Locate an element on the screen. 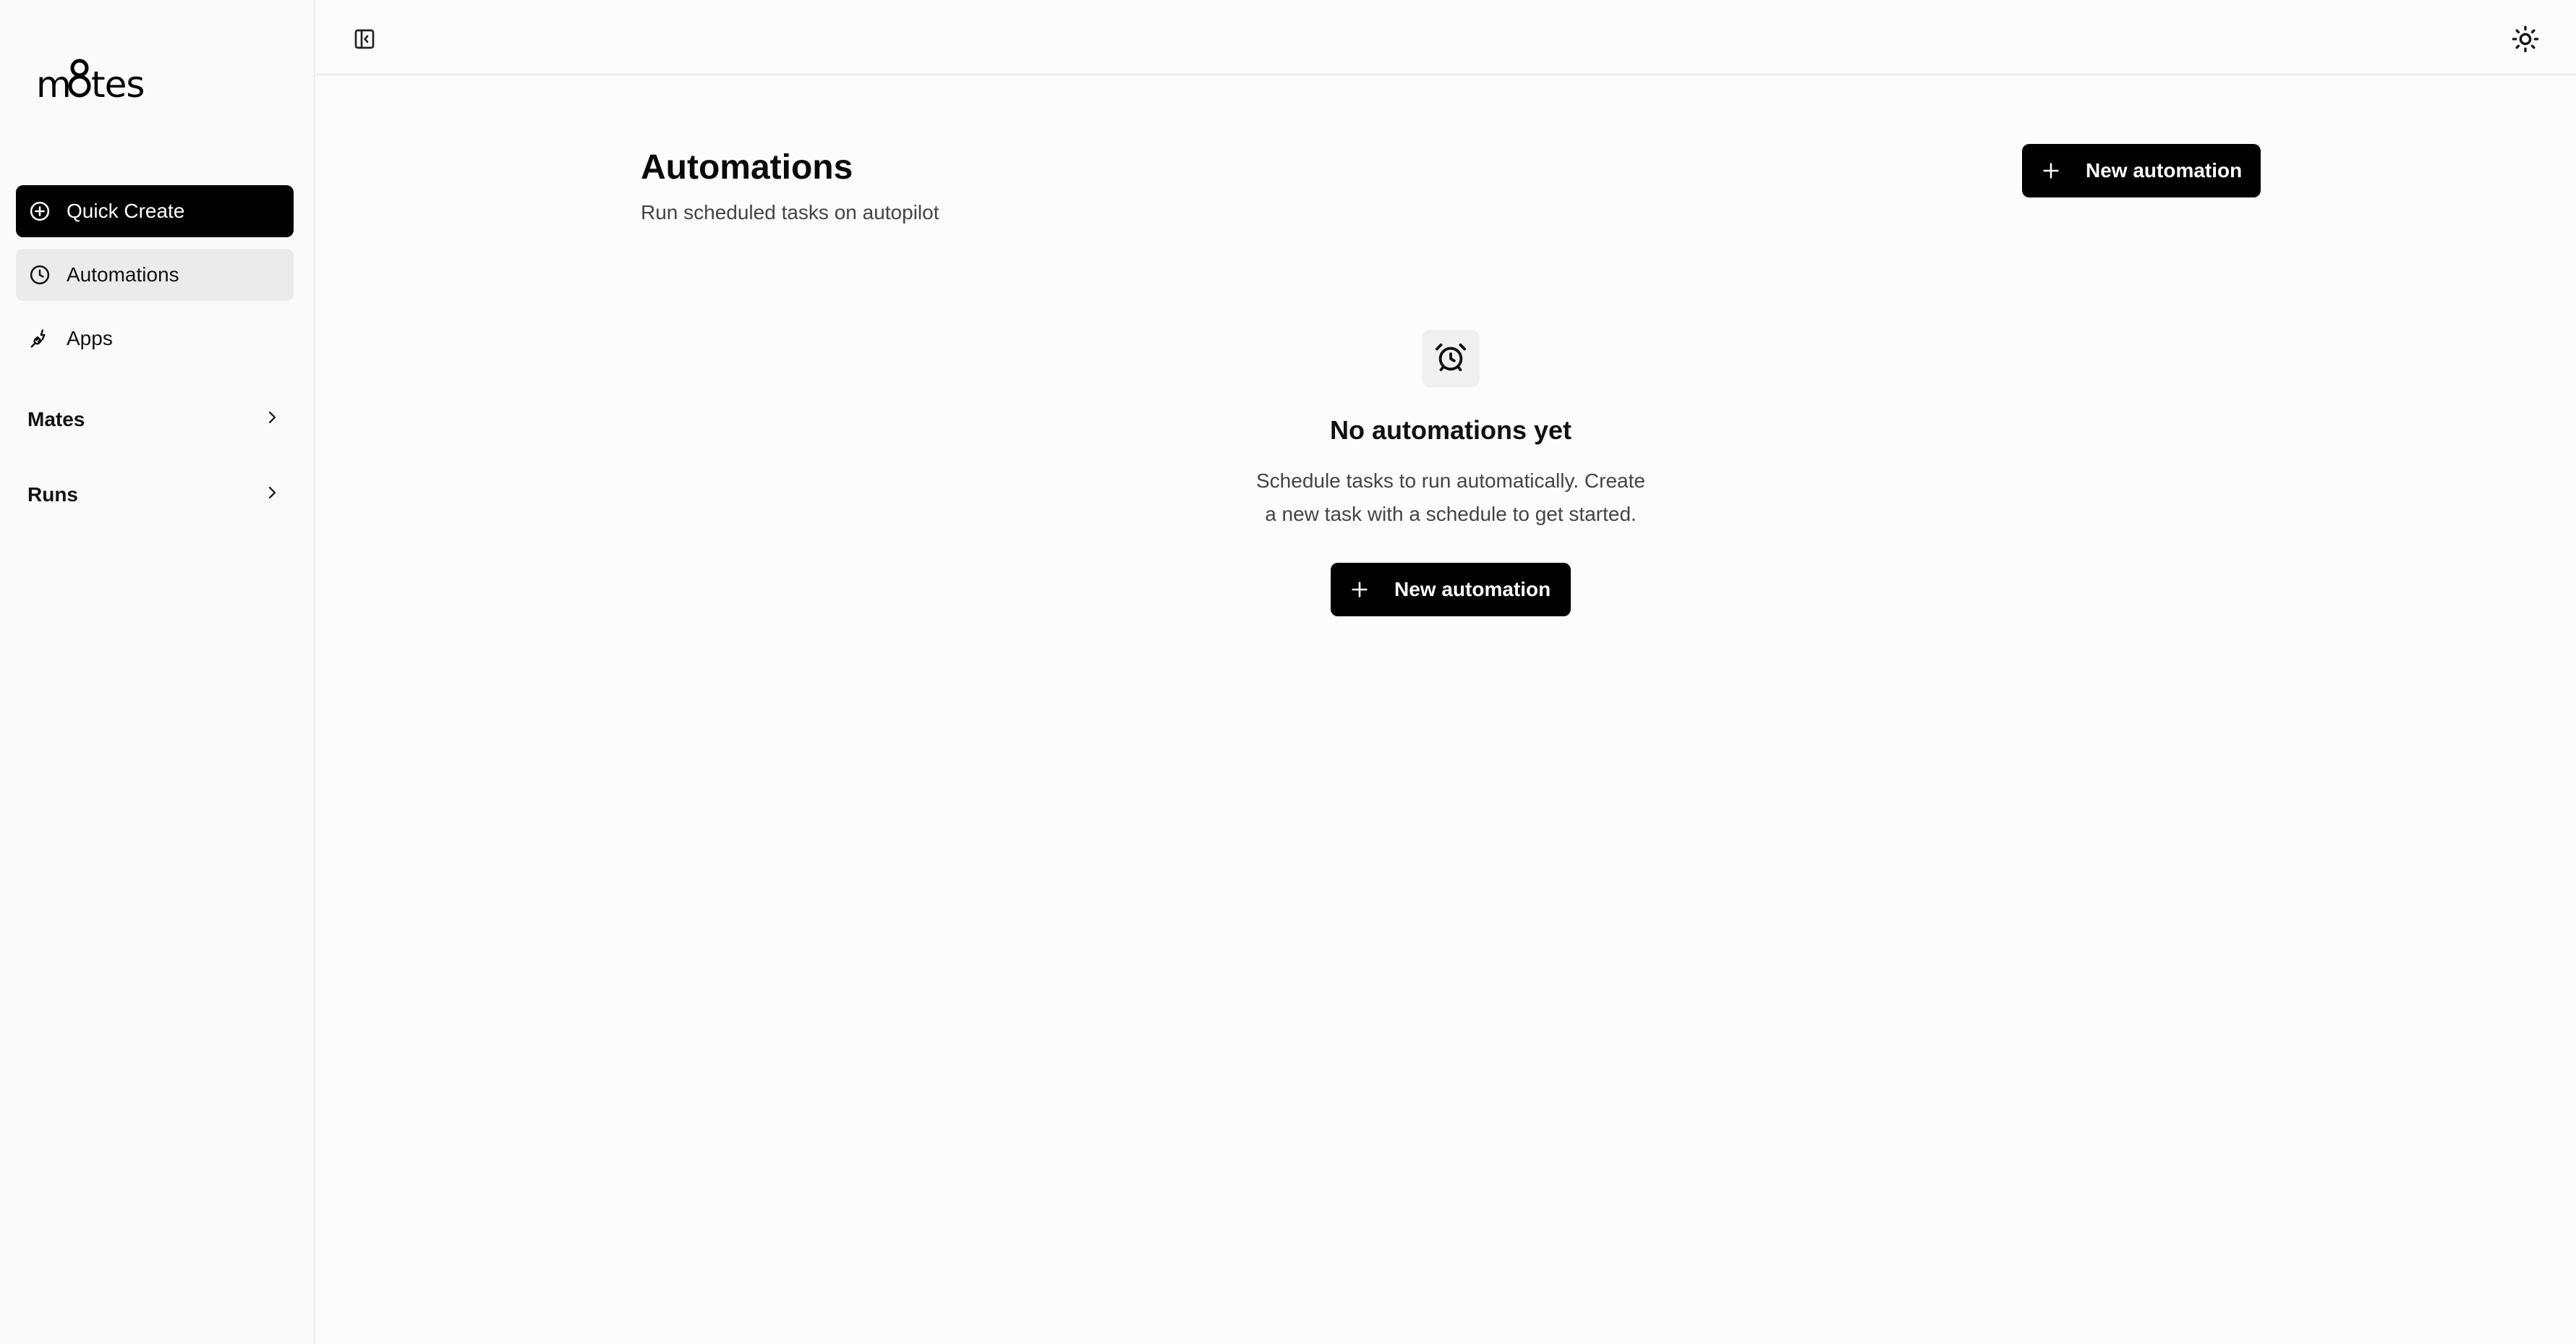 The height and width of the screenshot is (1344, 2576). sidebar-item-automations: Automations is located at coordinates (155, 275).